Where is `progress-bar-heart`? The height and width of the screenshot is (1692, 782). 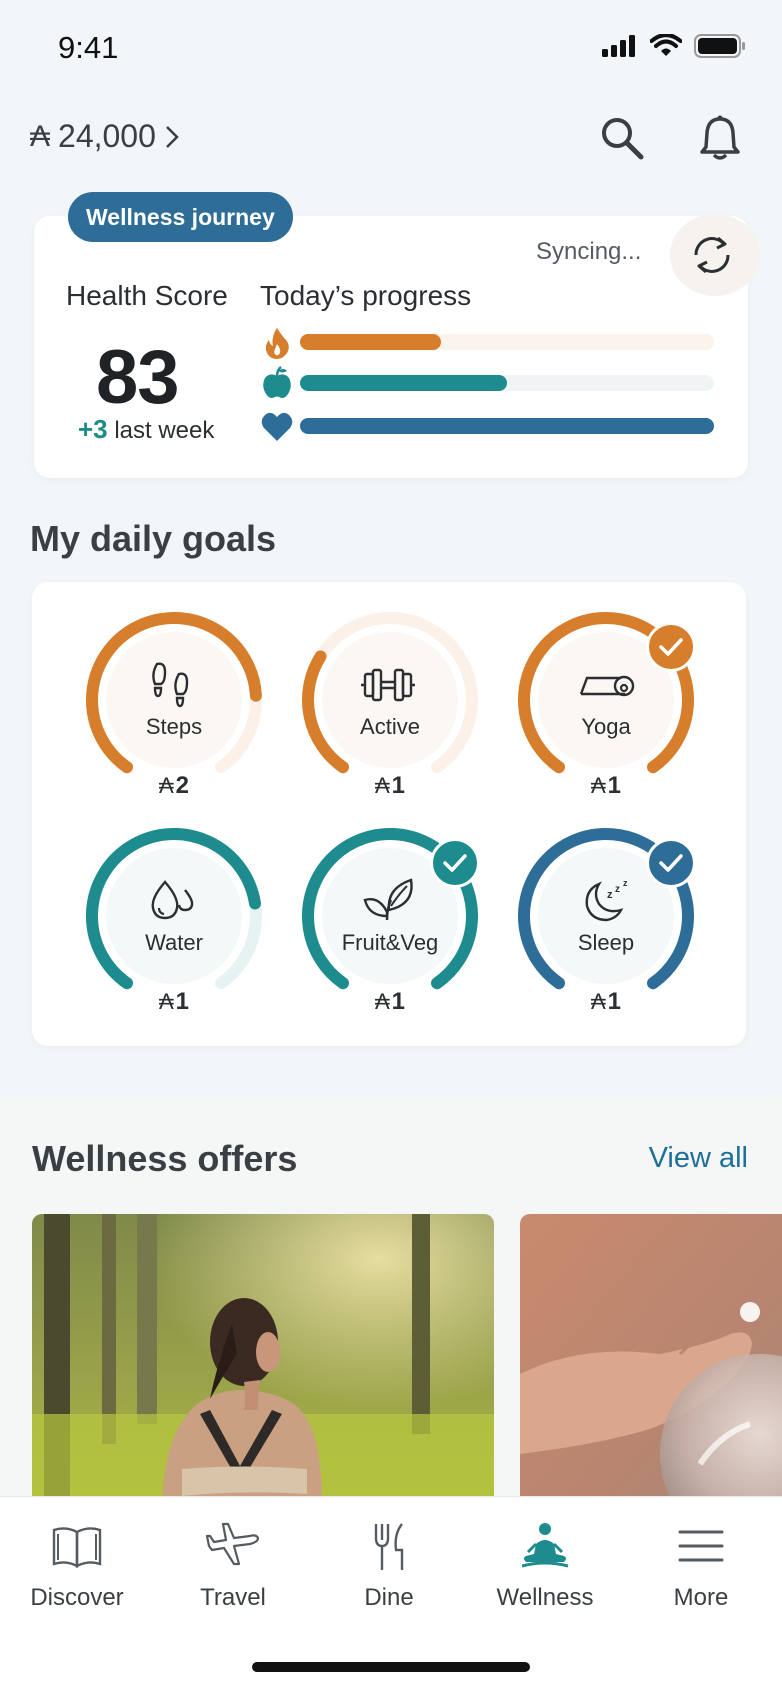 progress-bar-heart is located at coordinates (507, 426).